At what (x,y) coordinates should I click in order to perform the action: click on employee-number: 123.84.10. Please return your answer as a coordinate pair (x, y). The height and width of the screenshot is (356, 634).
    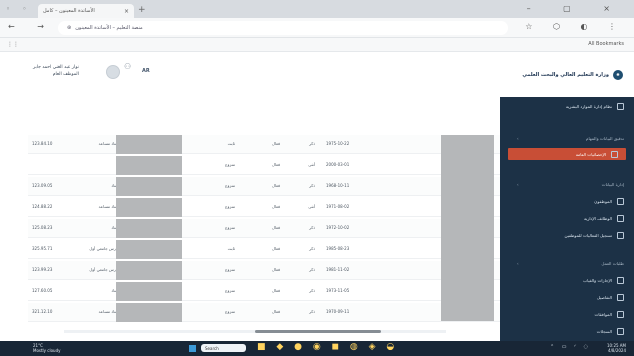
    Looking at the image, I should click on (42, 143).